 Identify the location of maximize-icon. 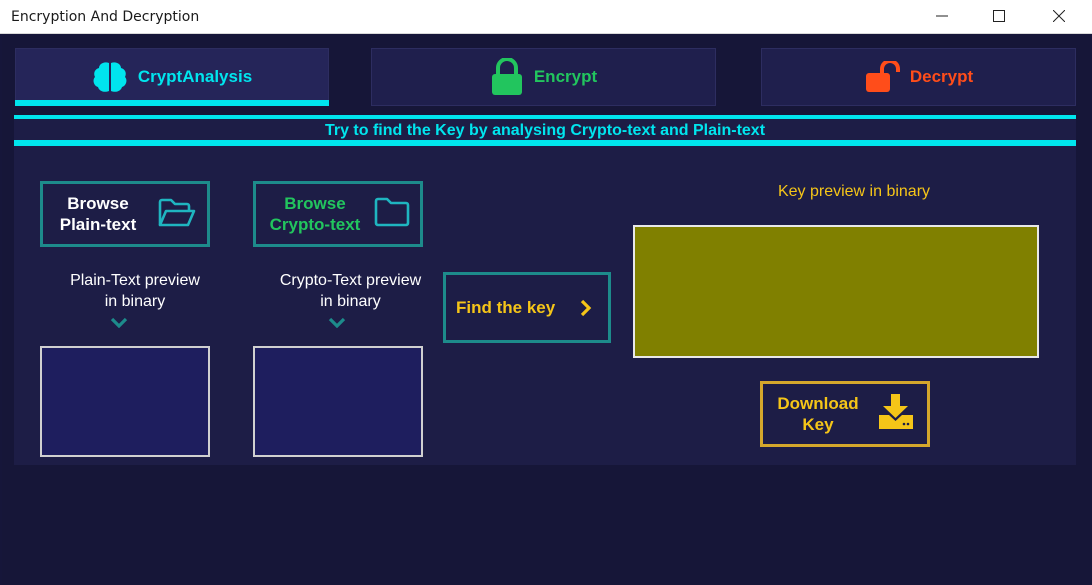
(999, 16).